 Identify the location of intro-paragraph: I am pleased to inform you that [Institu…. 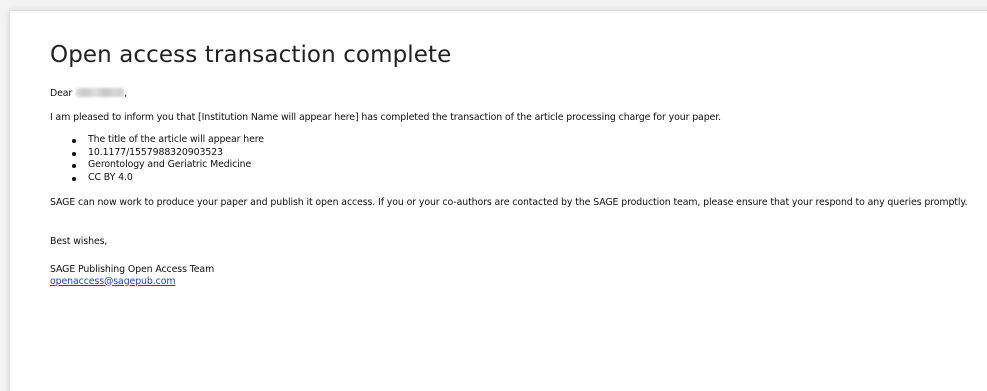
(385, 117).